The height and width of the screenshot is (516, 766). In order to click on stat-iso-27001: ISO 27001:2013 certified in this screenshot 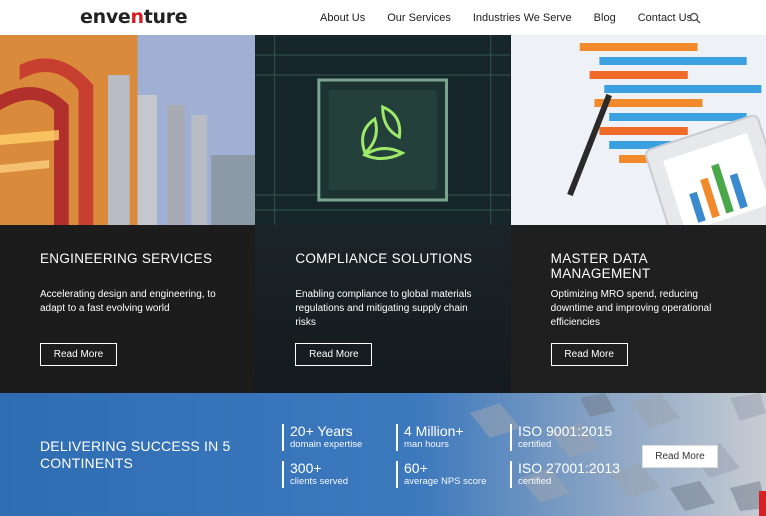, I will do `click(565, 474)`.